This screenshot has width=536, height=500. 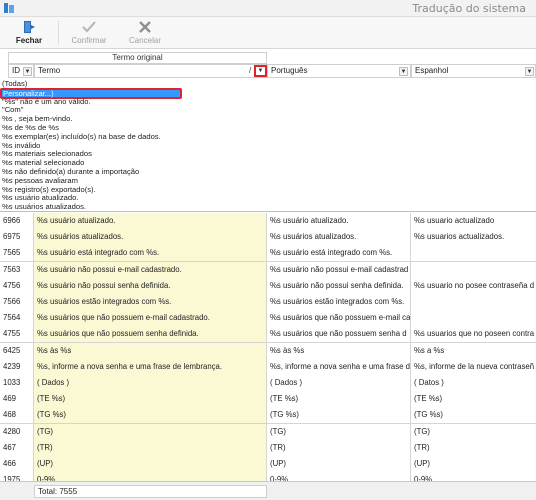 What do you see at coordinates (17, 221) in the screenshot?
I see `cell-id: 6966` at bounding box center [17, 221].